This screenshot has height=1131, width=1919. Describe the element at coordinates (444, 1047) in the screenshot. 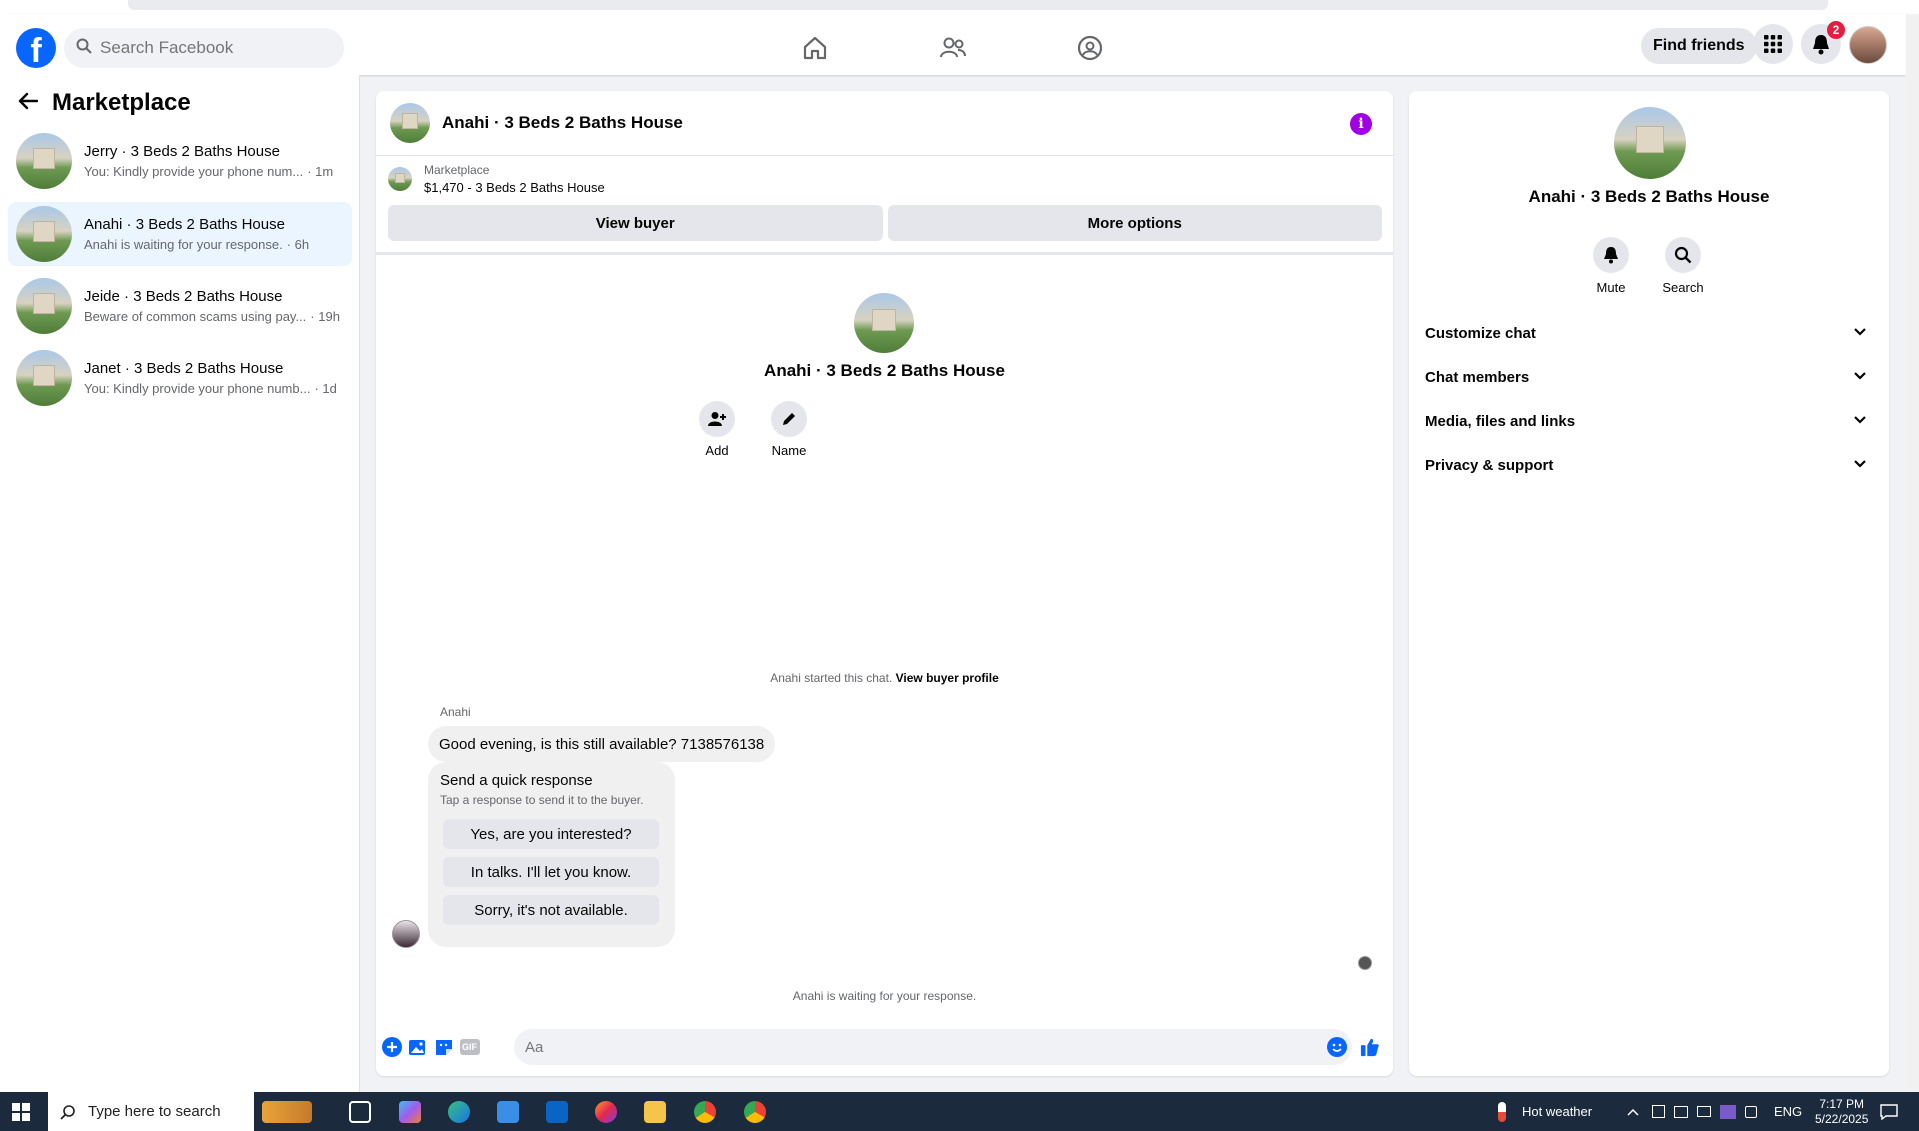

I see `sticker-icon` at that location.